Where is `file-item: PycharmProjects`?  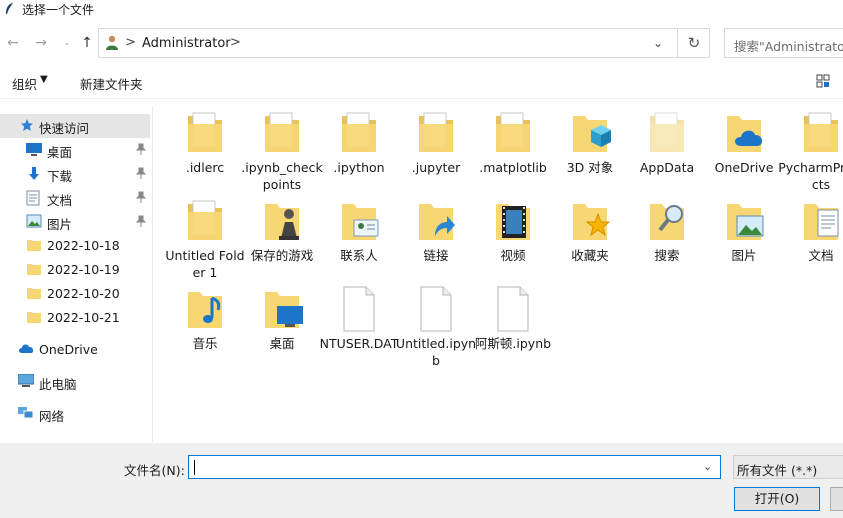
file-item: PycharmProjects is located at coordinates (810, 153).